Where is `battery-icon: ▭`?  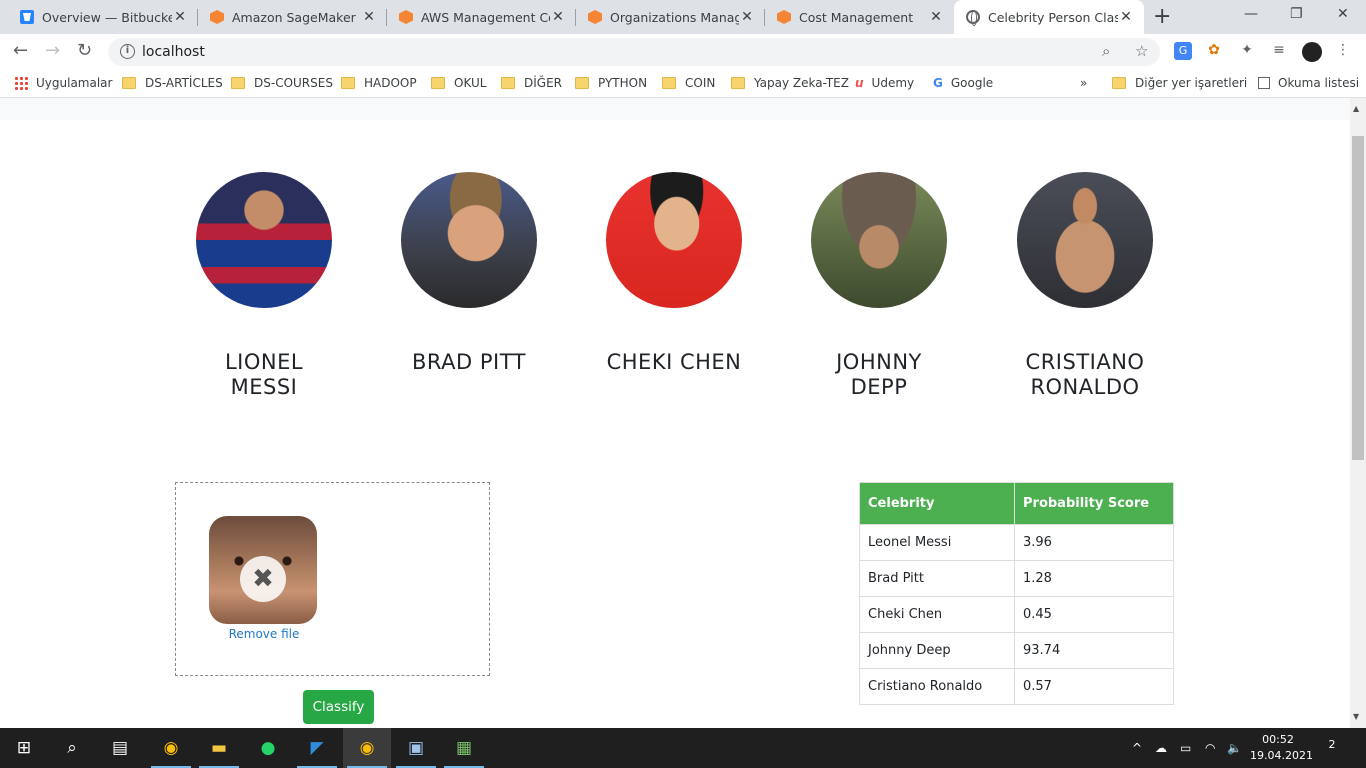
battery-icon: ▭ is located at coordinates (1185, 748).